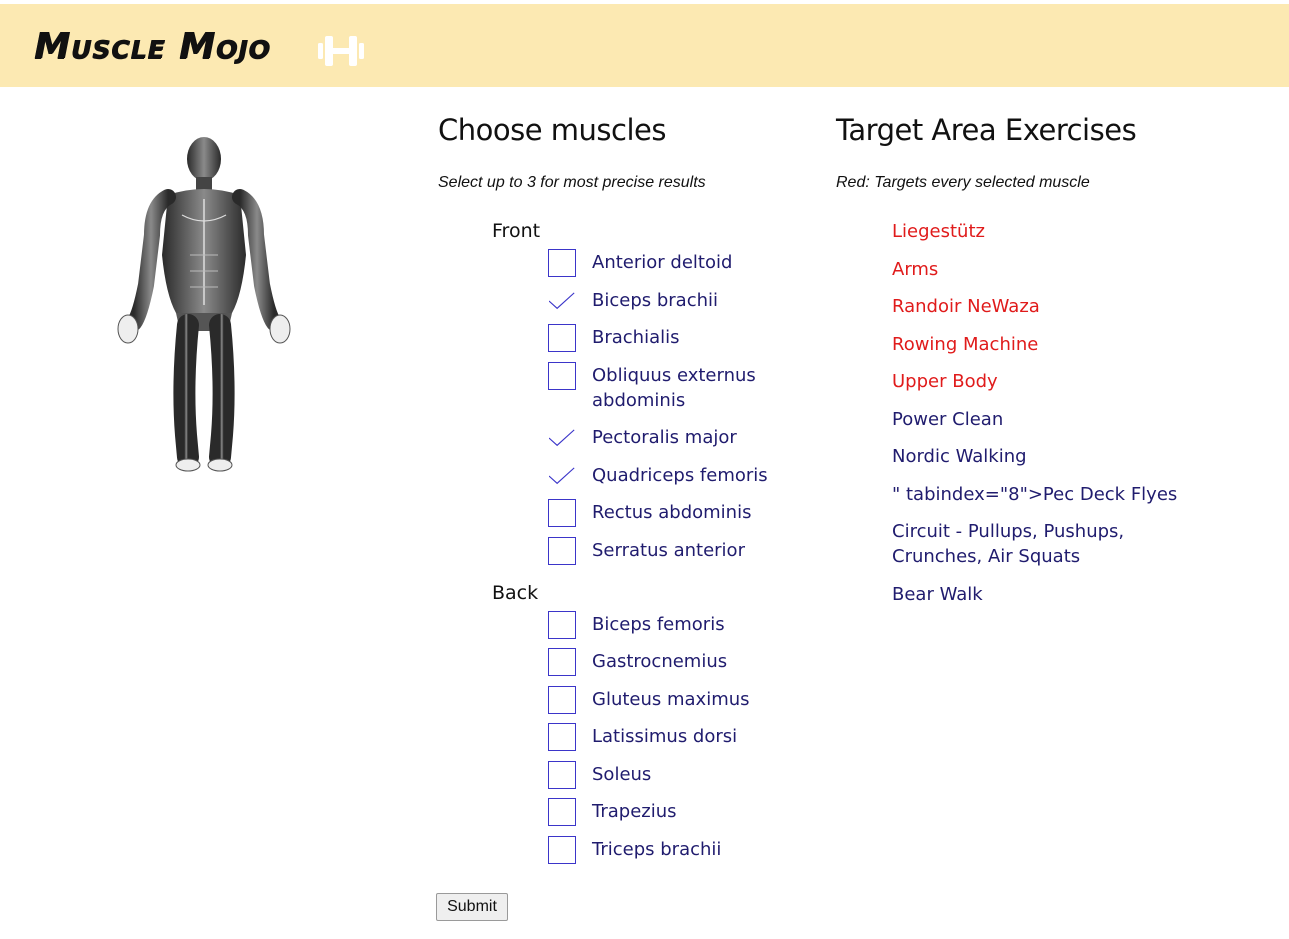 The width and height of the screenshot is (1289, 939). What do you see at coordinates (1052, 456) in the screenshot?
I see `exercise-link: Nordic Walking` at bounding box center [1052, 456].